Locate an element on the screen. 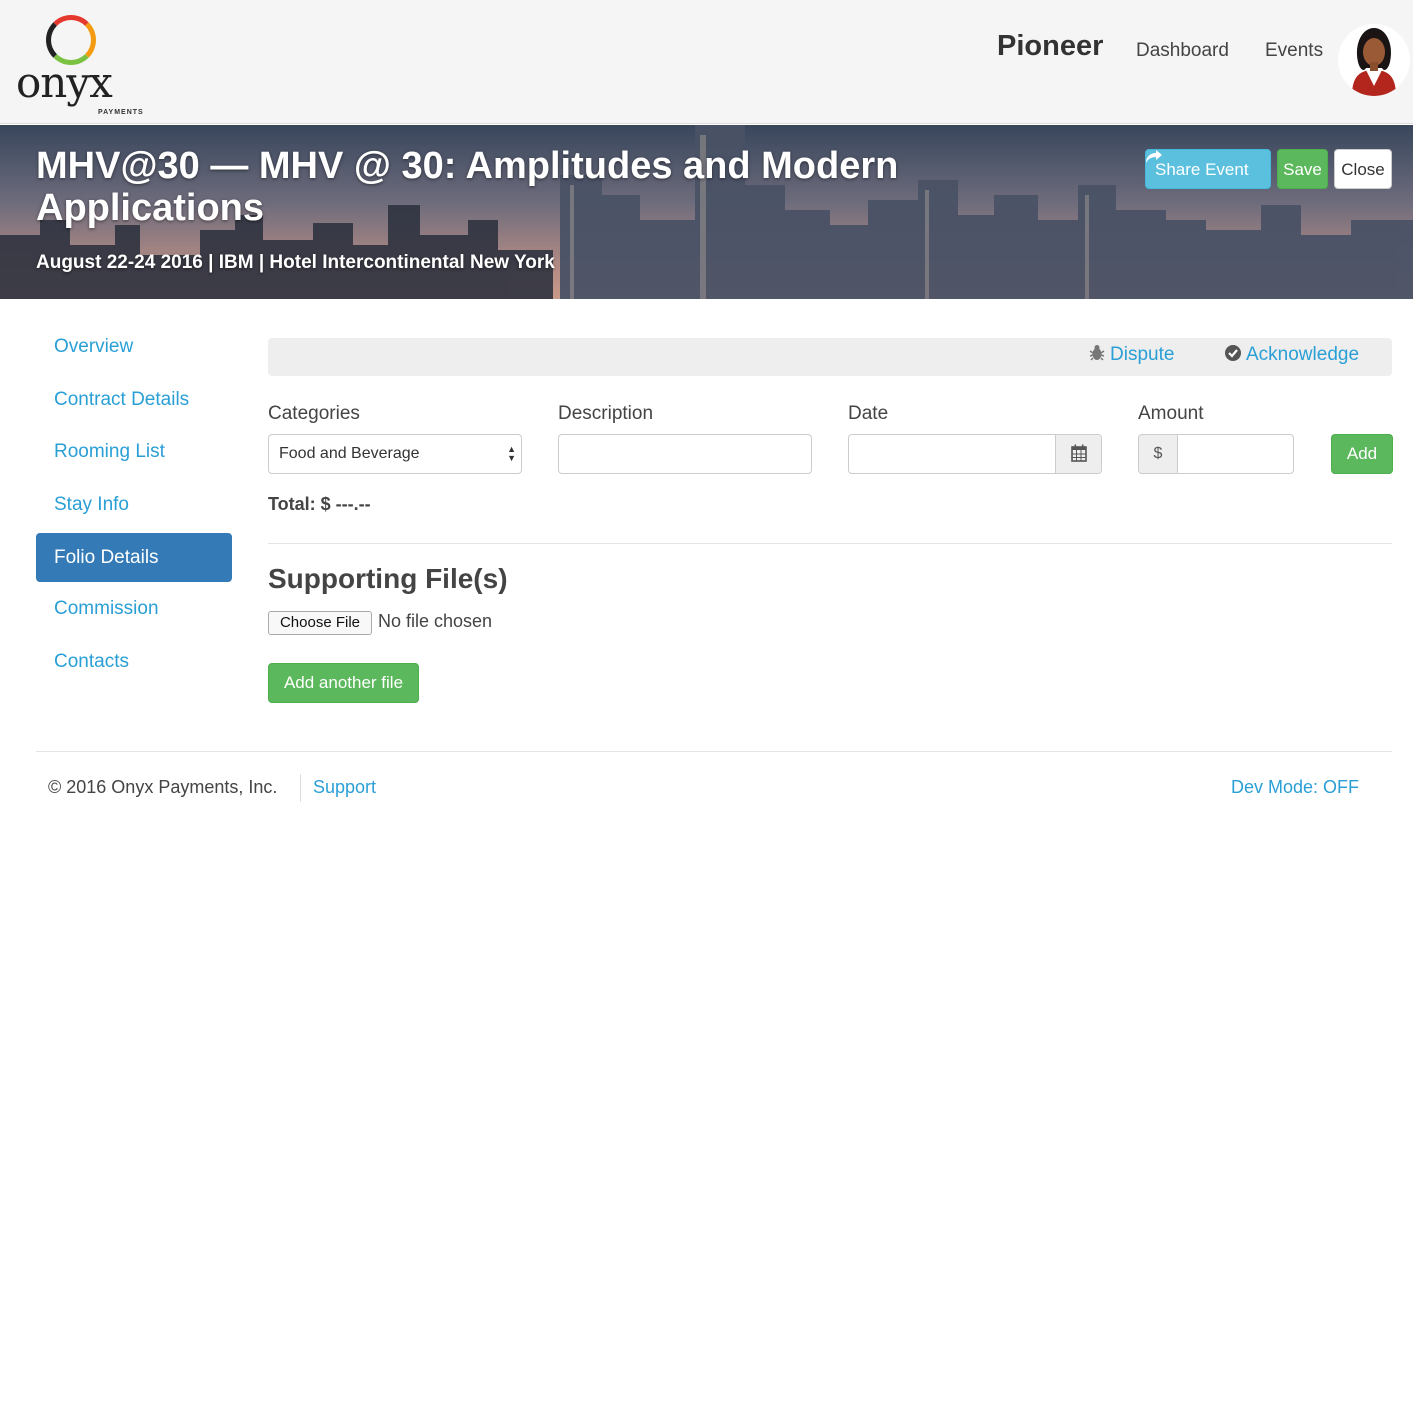 The image size is (1413, 1413). date-input is located at coordinates (975, 454).